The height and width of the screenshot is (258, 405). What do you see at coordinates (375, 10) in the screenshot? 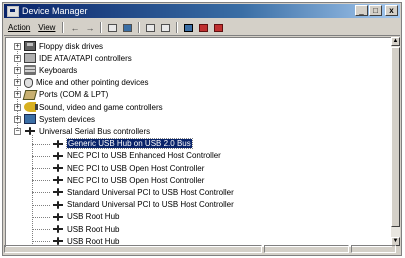
I see `maximize-button: □` at bounding box center [375, 10].